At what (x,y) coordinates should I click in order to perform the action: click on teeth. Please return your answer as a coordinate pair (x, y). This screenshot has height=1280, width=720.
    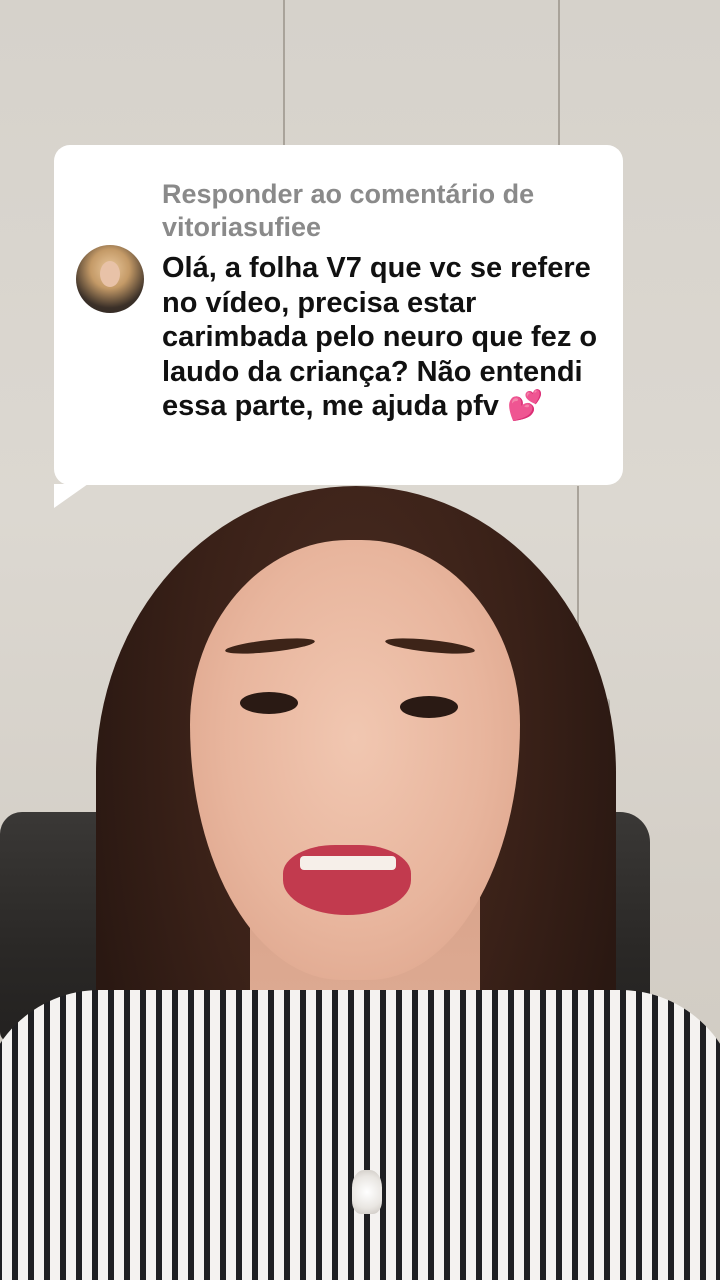
    Looking at the image, I should click on (348, 863).